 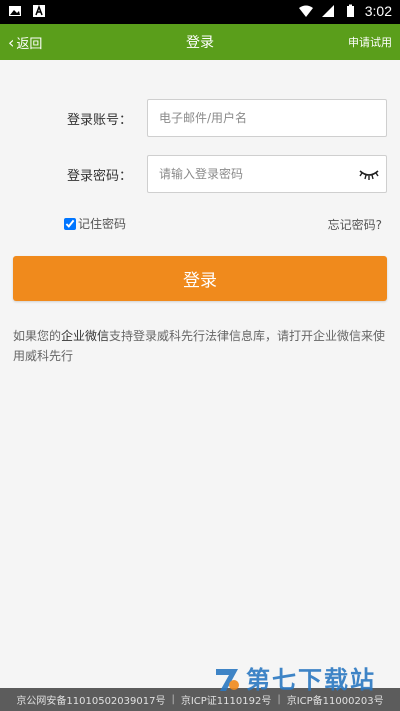 What do you see at coordinates (102, 224) in the screenshot?
I see `remember-label: 记住密码` at bounding box center [102, 224].